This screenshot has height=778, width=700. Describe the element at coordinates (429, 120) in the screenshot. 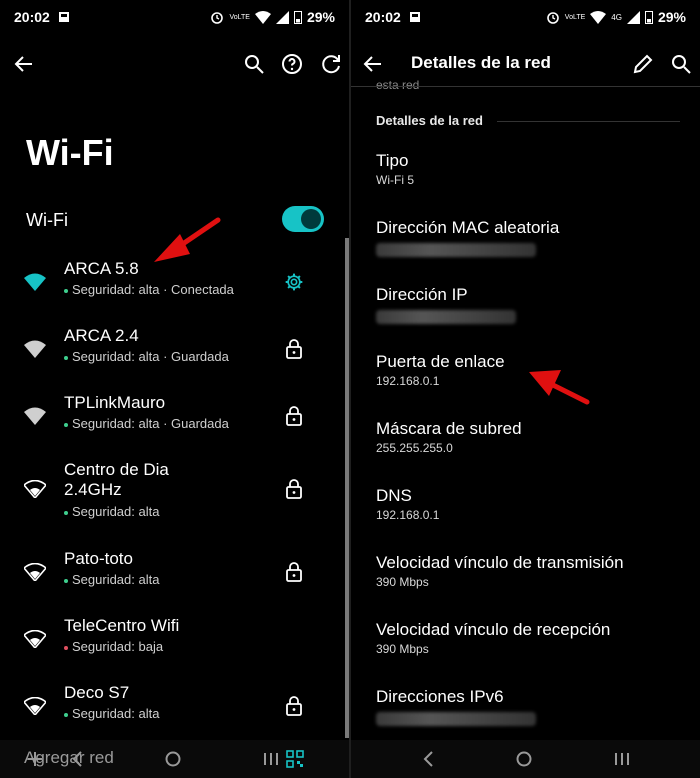

I see `section-header: Detalles de la red` at that location.